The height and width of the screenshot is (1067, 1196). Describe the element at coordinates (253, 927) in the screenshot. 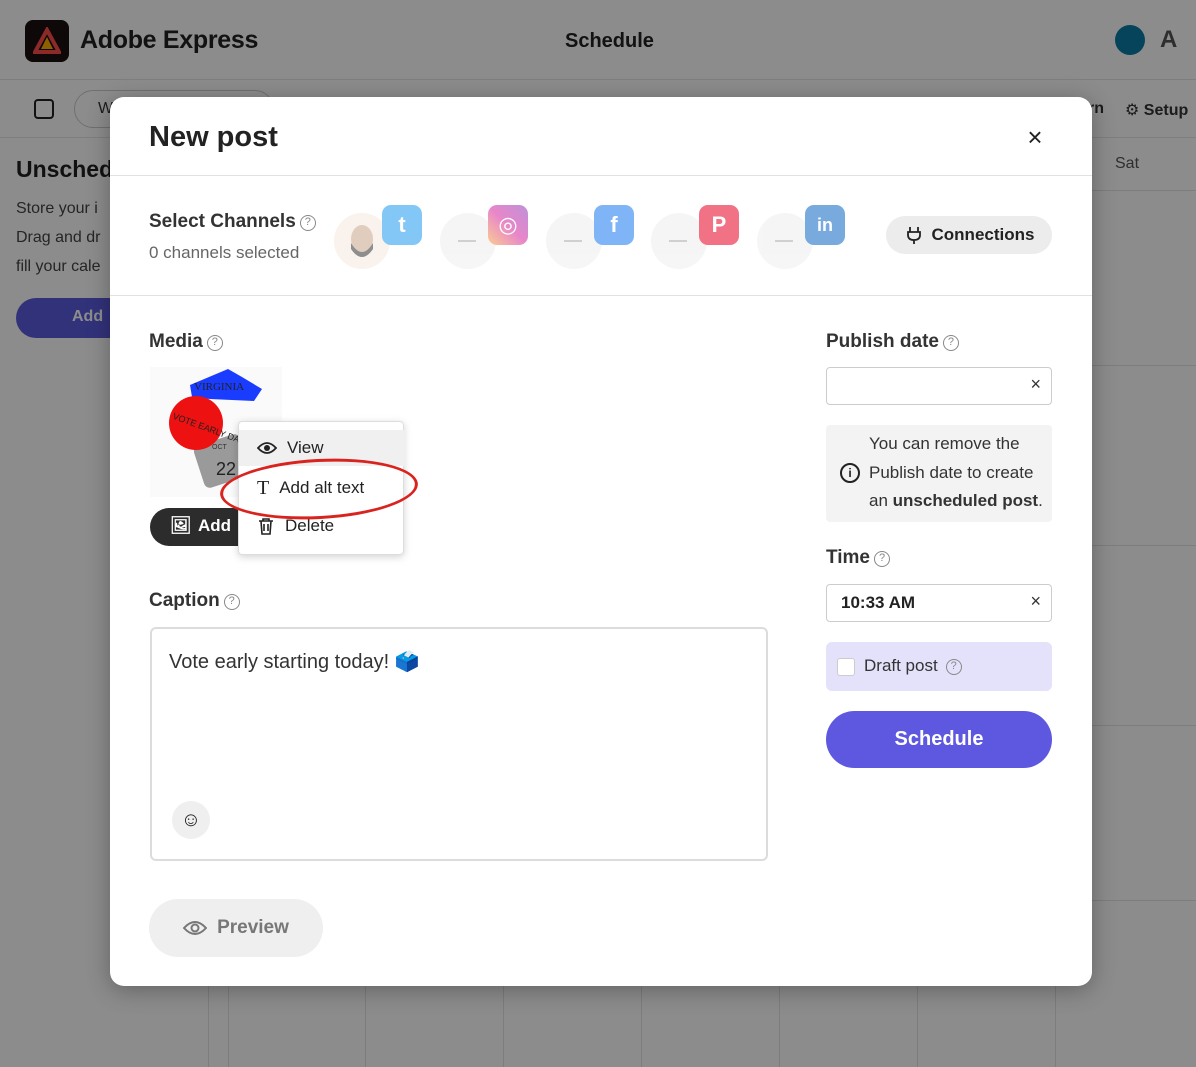

I see `preview-label: Preview` at that location.